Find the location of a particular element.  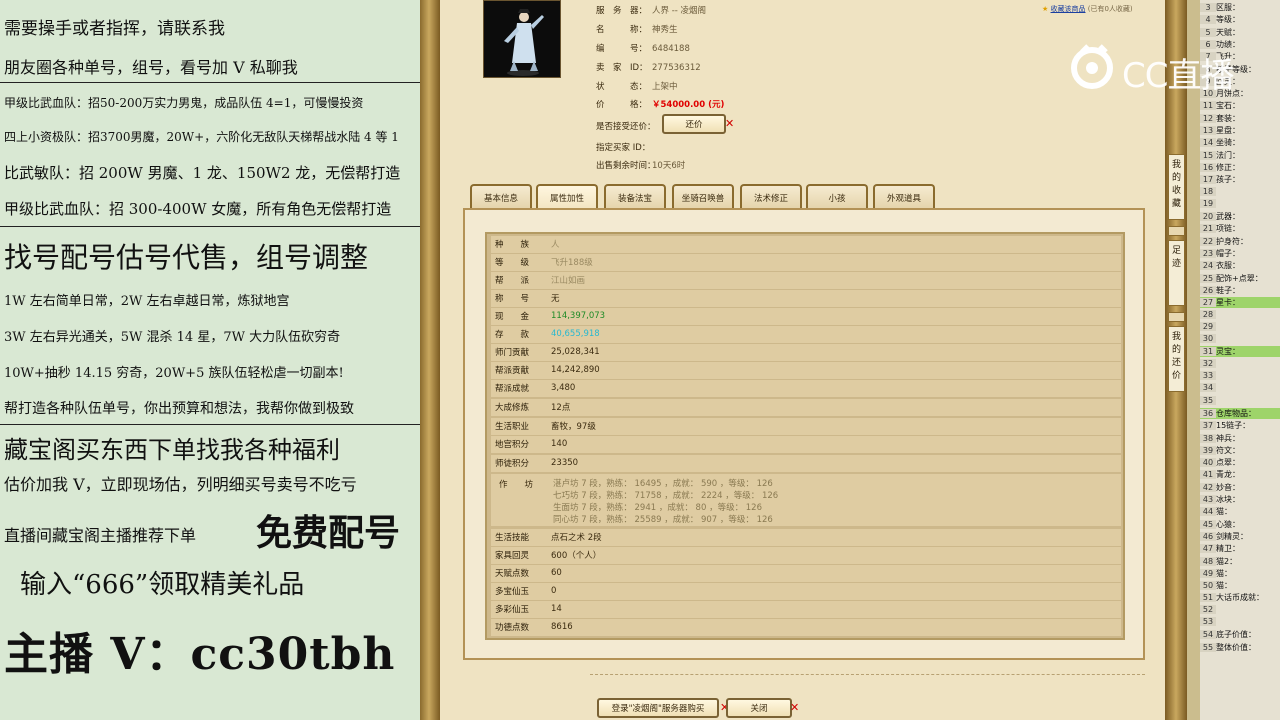

list-item: 21 项链： is located at coordinates (1240, 228).